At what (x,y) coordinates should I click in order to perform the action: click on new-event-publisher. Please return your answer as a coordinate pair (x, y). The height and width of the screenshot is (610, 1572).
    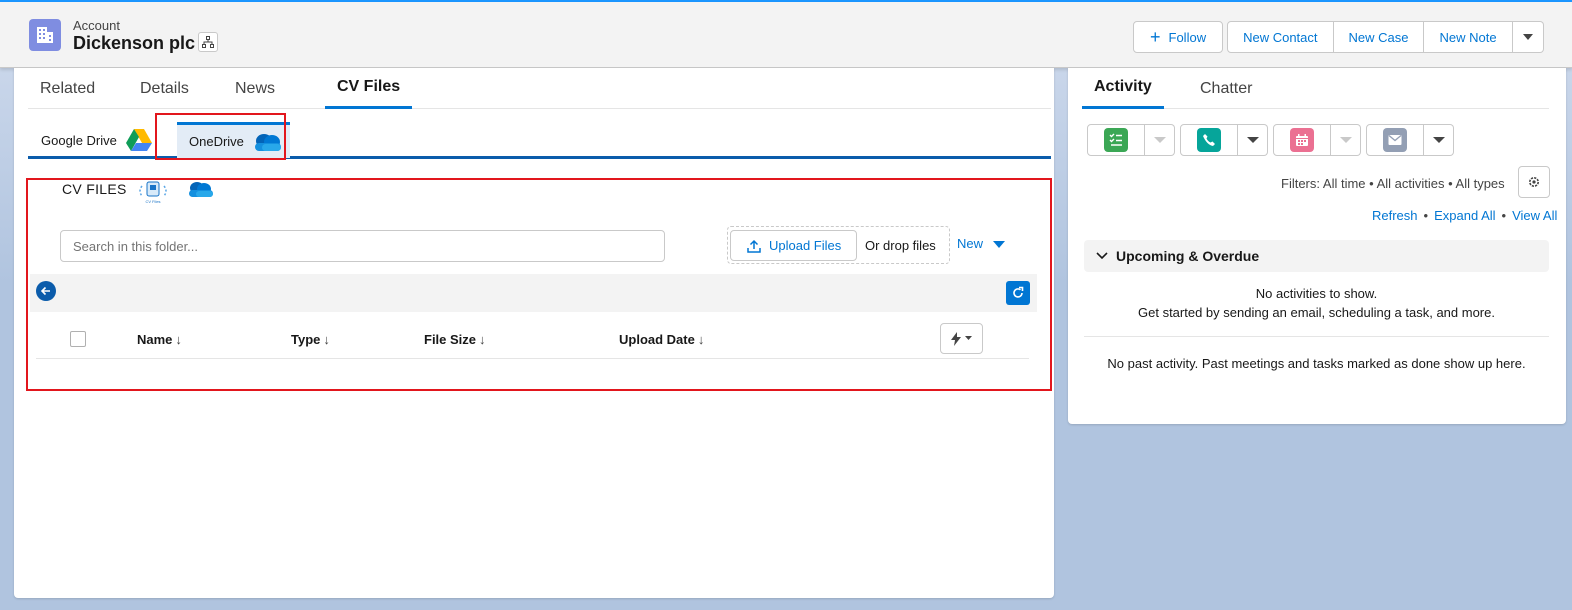
    Looking at the image, I should click on (1317, 140).